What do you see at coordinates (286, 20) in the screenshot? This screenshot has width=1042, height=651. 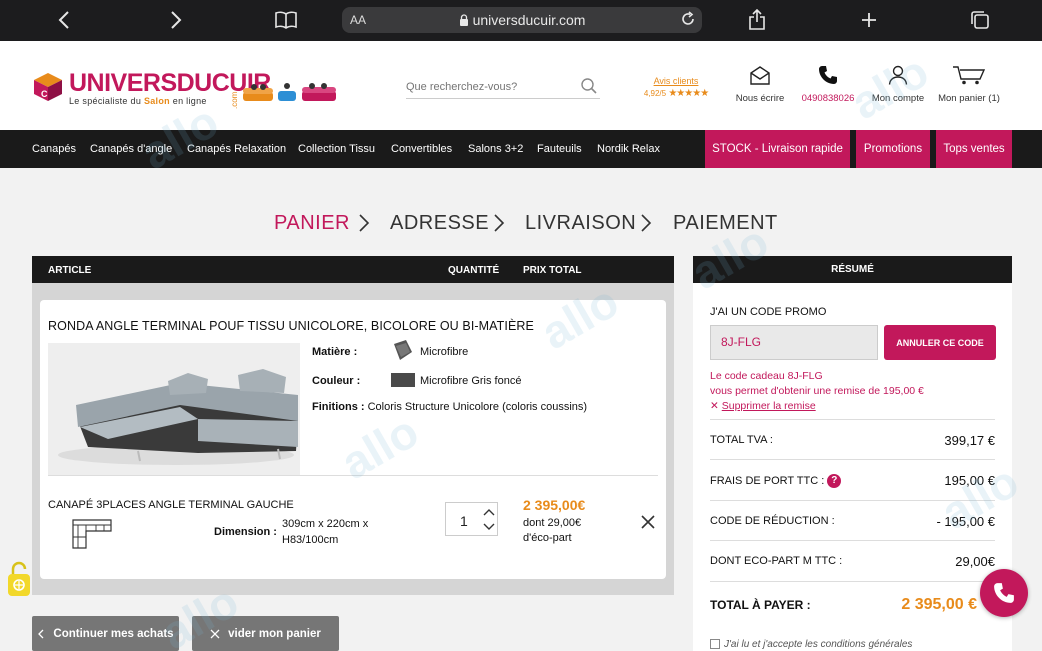 I see `bookmarks-icon` at bounding box center [286, 20].